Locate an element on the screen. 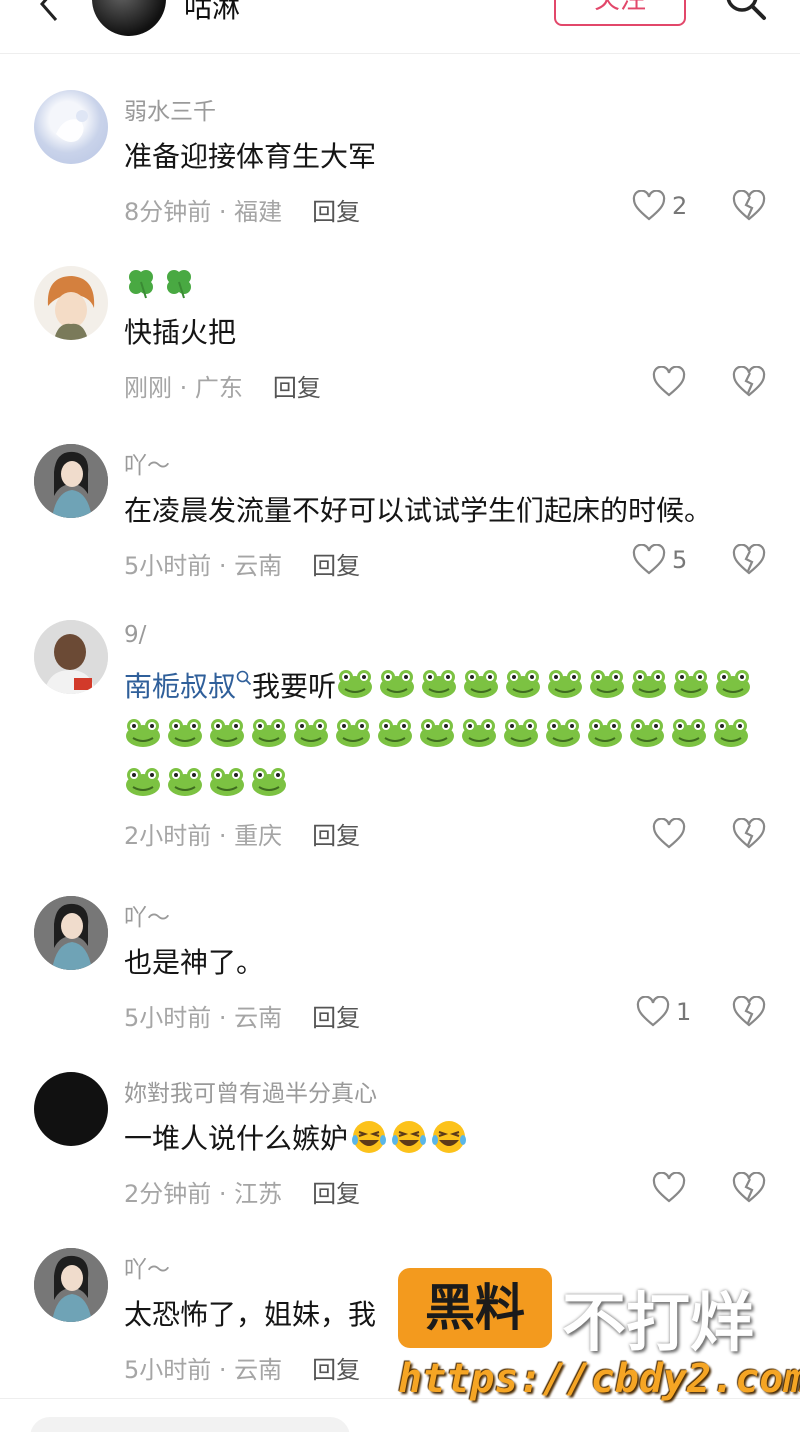 This screenshot has width=800, height=1432. top-bar: 咕淋 关注 is located at coordinates (400, 27).